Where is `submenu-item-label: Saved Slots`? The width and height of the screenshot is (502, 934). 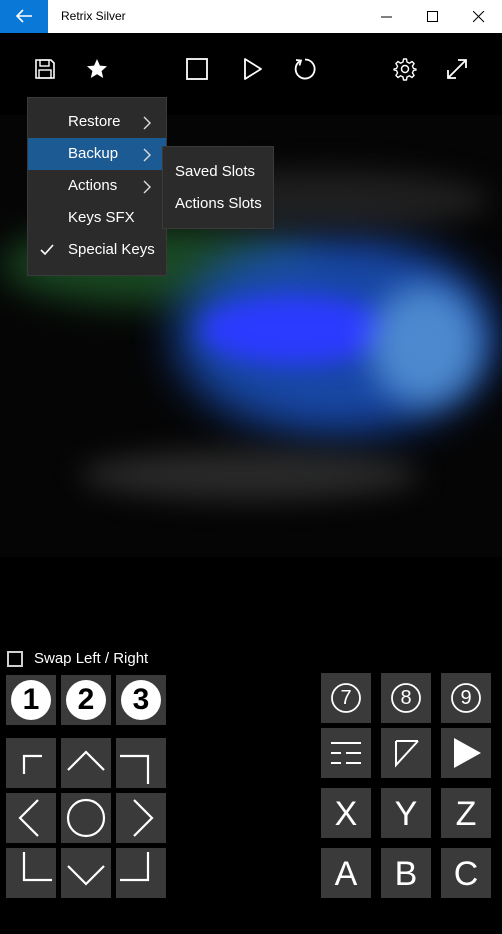
submenu-item-label: Saved Slots is located at coordinates (215, 171).